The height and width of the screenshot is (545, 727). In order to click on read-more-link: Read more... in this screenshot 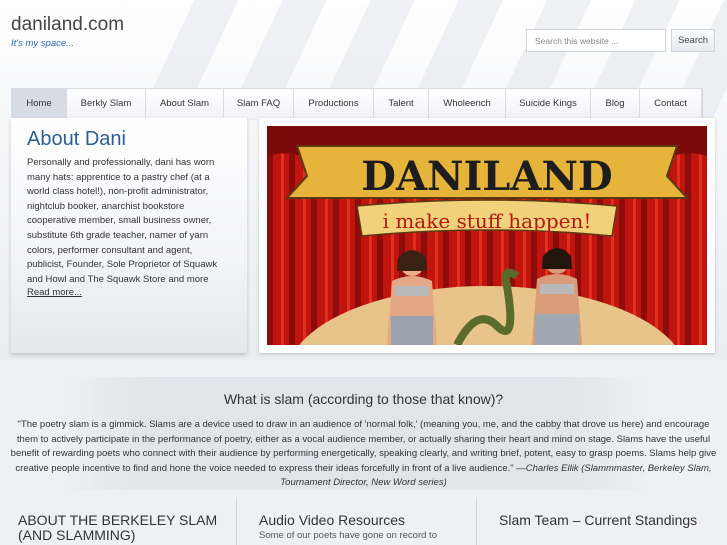, I will do `click(129, 292)`.